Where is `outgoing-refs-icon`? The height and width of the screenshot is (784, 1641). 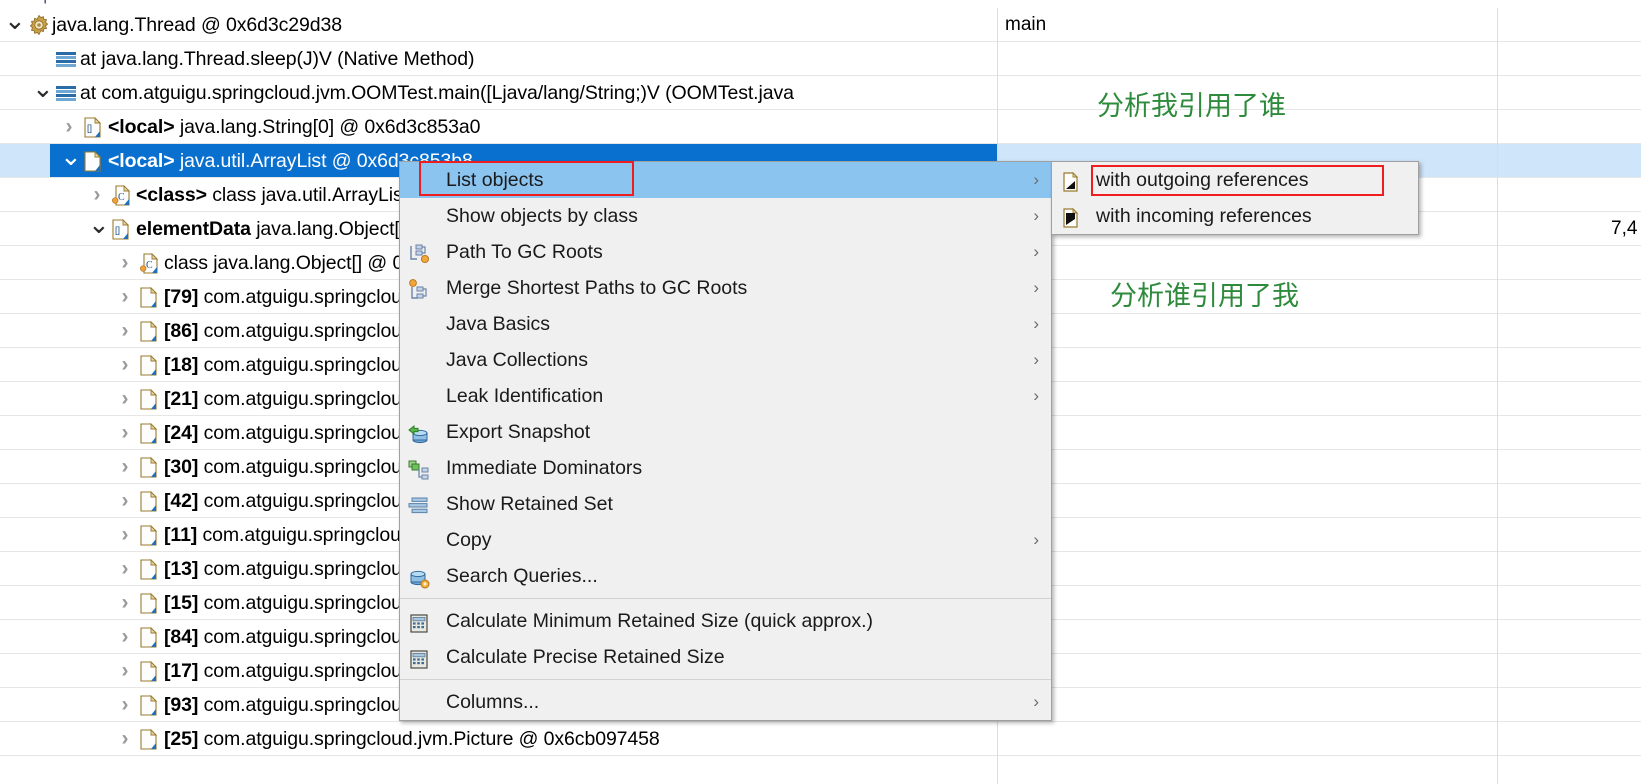
outgoing-refs-icon is located at coordinates (1071, 180).